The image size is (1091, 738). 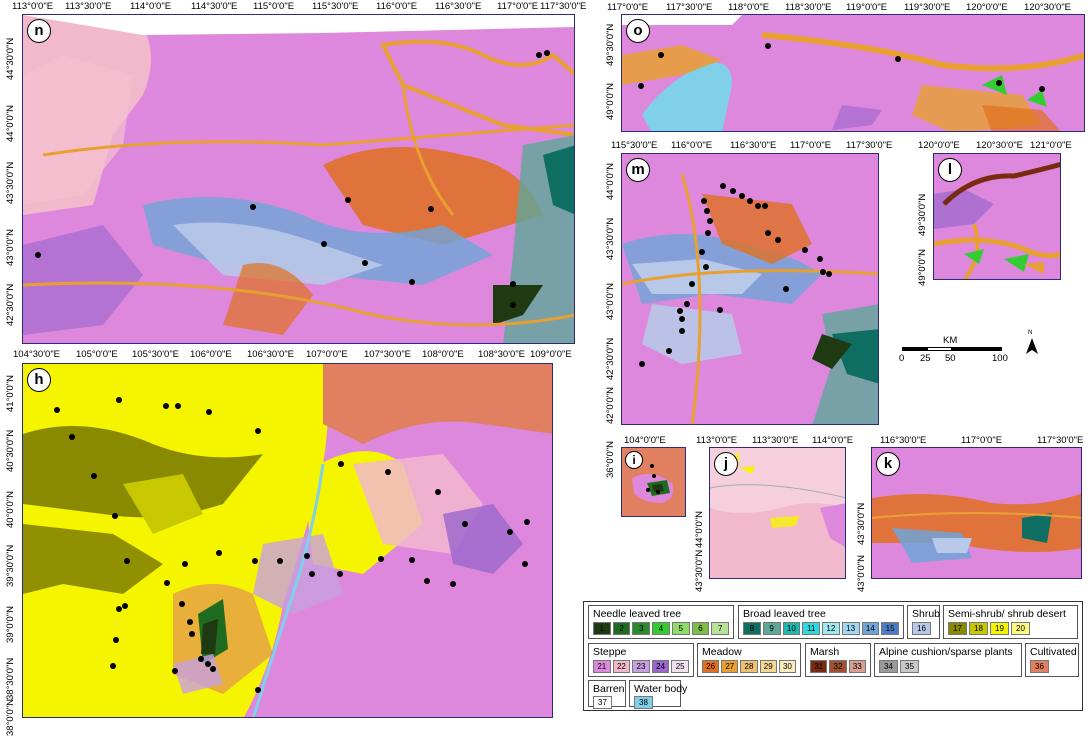 I want to click on legend-group-shrub: Shrub 16, so click(x=923, y=622).